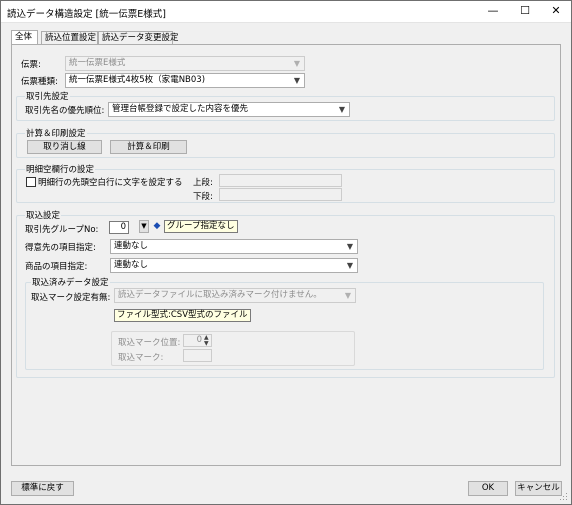  What do you see at coordinates (286, 12) in the screenshot?
I see `title-bar: 読込データ構造設定 [統一伝票E様式] — ☐ ✕` at bounding box center [286, 12].